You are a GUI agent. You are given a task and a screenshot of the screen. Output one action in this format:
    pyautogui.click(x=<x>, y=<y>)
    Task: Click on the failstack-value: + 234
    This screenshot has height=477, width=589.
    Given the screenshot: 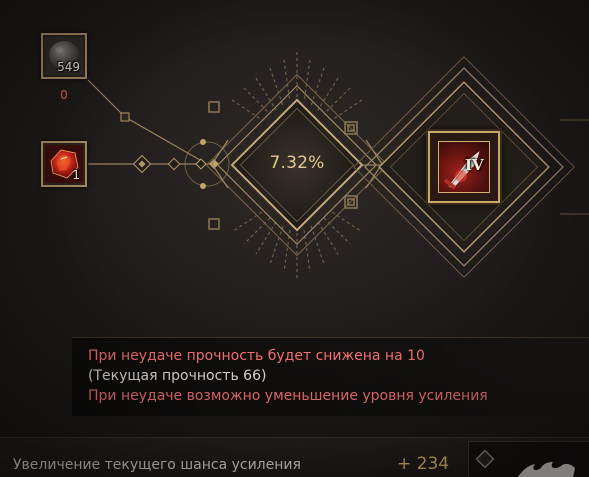 What is the action you would take?
    pyautogui.click(x=423, y=464)
    